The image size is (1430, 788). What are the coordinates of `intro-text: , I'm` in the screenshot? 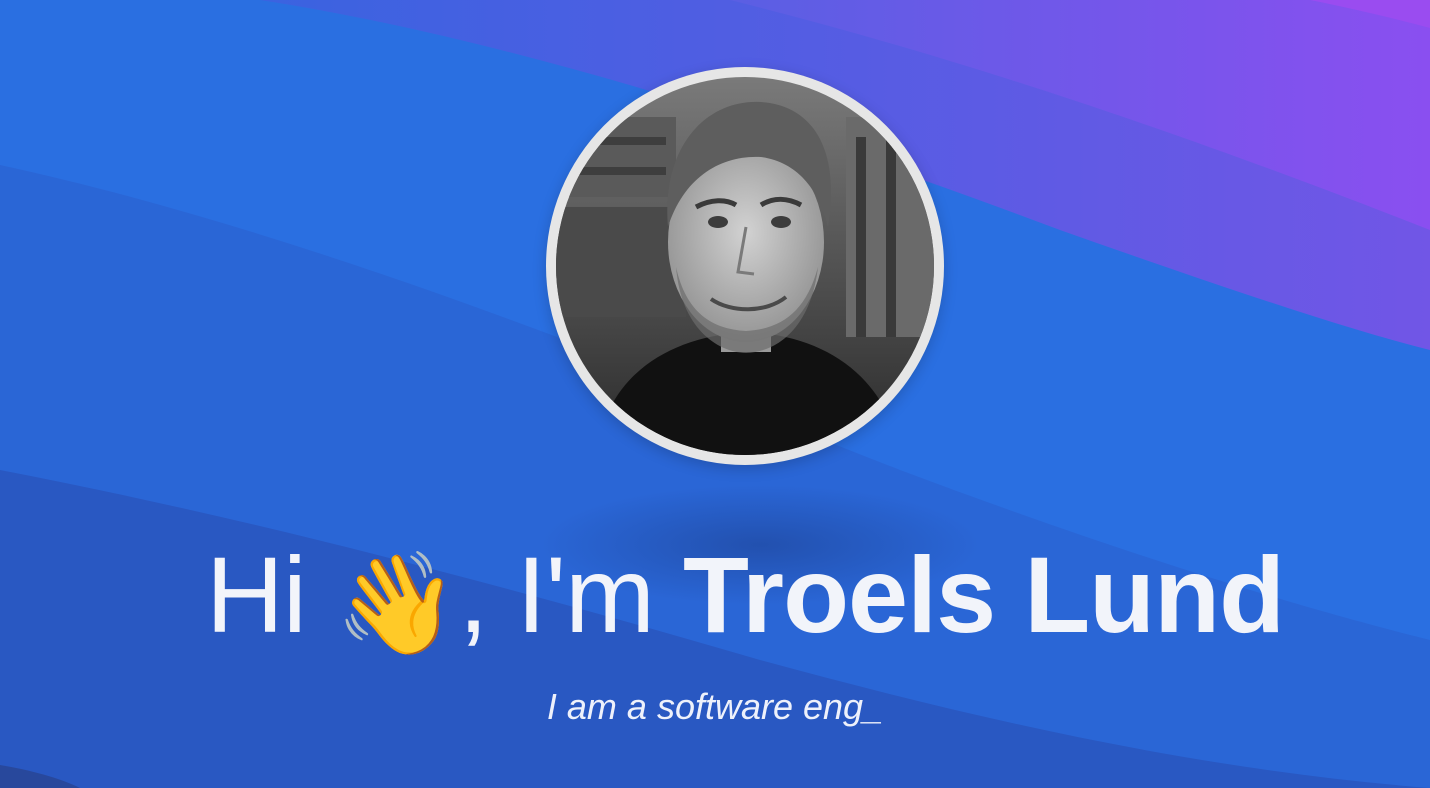 It's located at (556, 594).